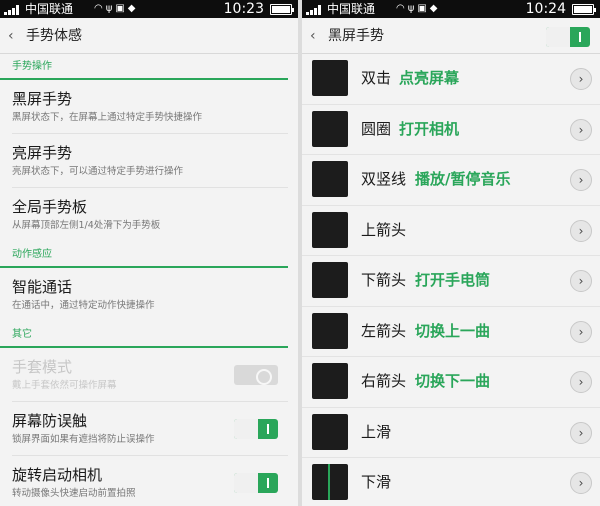  I want to click on gesture-label: 下箭头, so click(384, 280).